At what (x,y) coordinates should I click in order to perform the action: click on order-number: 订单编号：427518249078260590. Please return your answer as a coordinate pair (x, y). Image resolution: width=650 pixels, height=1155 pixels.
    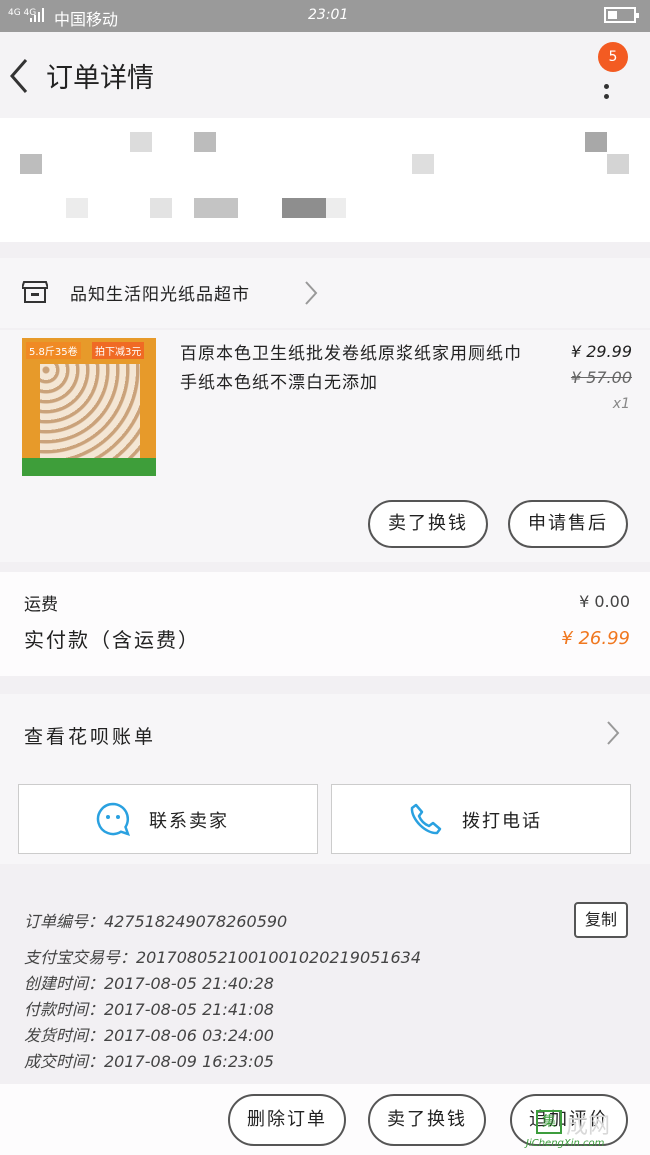
    Looking at the image, I should click on (156, 921).